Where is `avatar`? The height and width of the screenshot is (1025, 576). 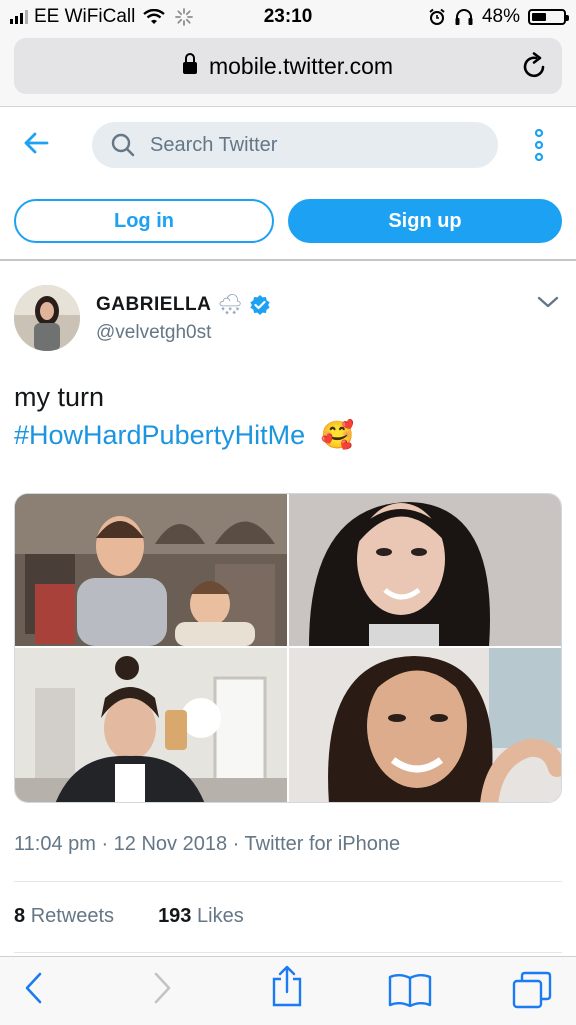 avatar is located at coordinates (47, 318).